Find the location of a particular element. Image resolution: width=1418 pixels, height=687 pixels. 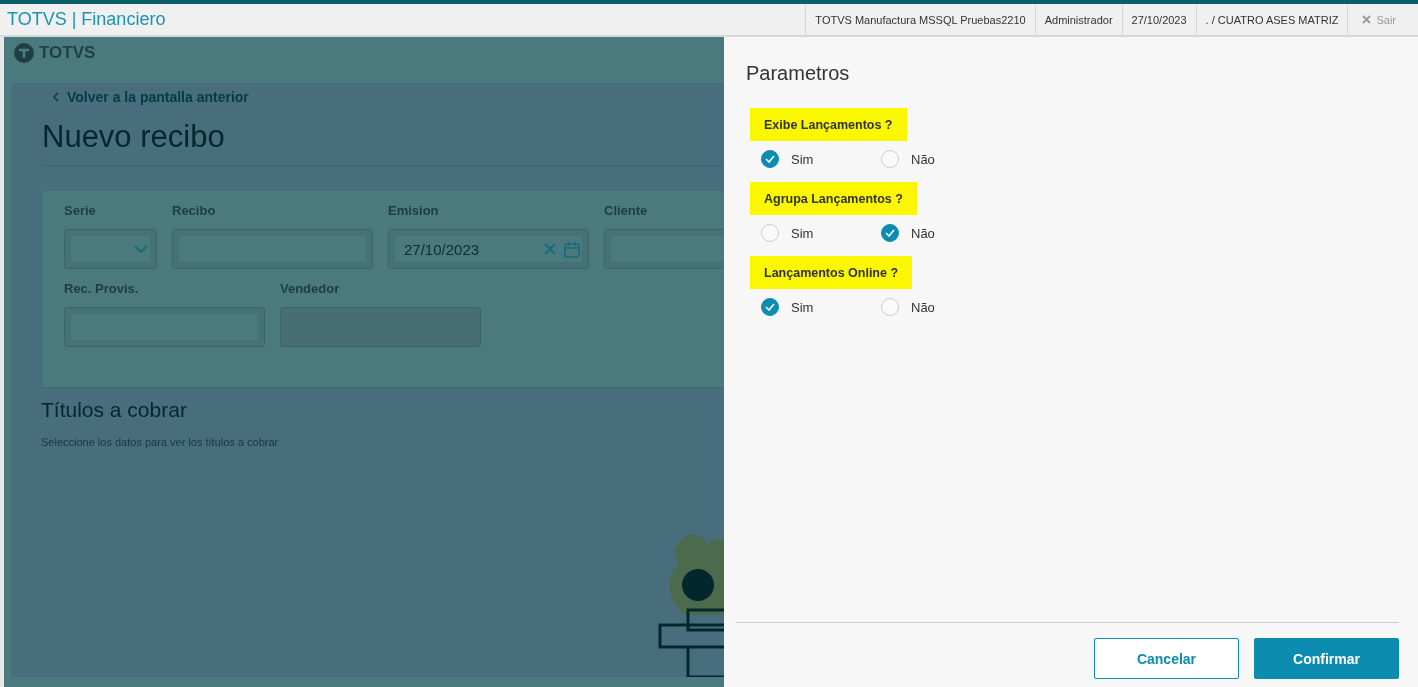

drawer-title: Parametros is located at coordinates (798, 73).